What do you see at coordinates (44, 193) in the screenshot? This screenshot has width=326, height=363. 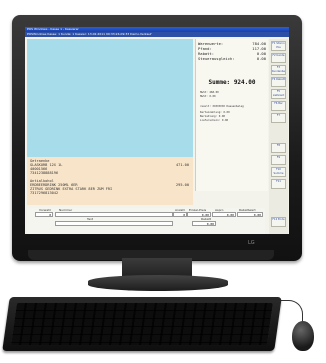 I see `list-item: 7317296813042` at bounding box center [44, 193].